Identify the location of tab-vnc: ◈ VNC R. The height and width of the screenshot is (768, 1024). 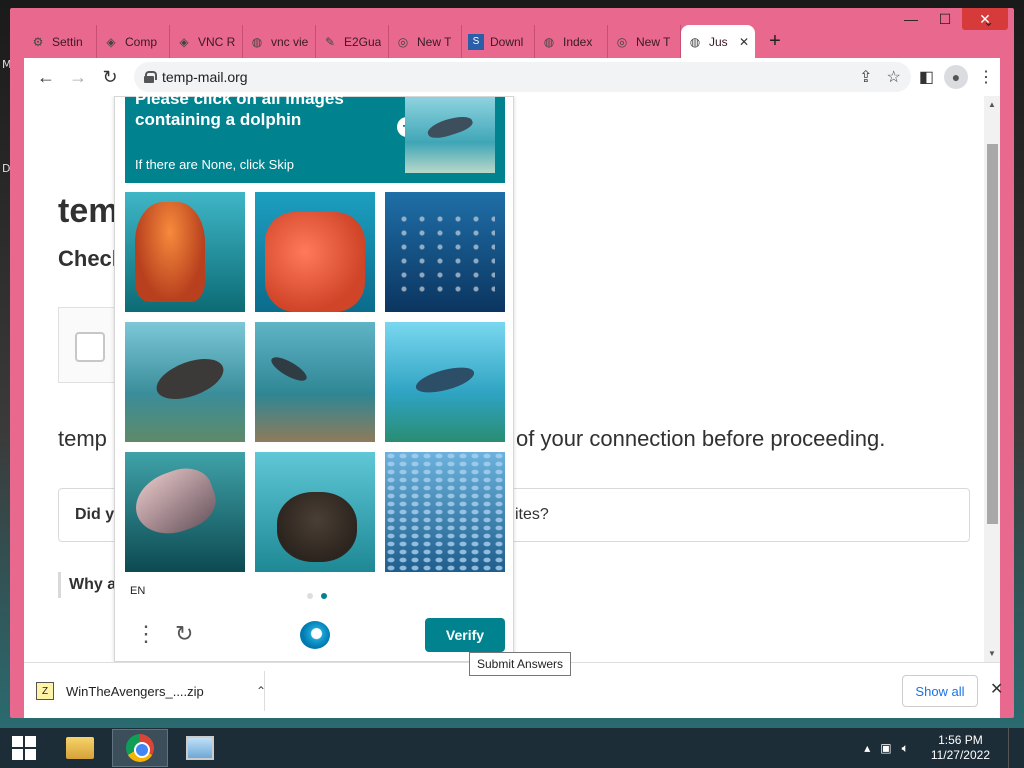
(206, 41).